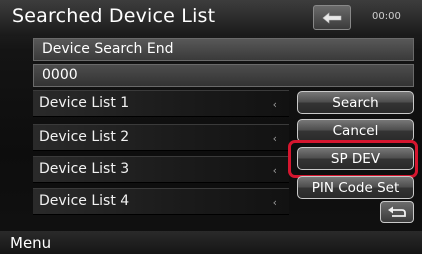 The height and width of the screenshot is (254, 422). I want to click on pin-code-set-button: PIN Code Set, so click(355, 187).